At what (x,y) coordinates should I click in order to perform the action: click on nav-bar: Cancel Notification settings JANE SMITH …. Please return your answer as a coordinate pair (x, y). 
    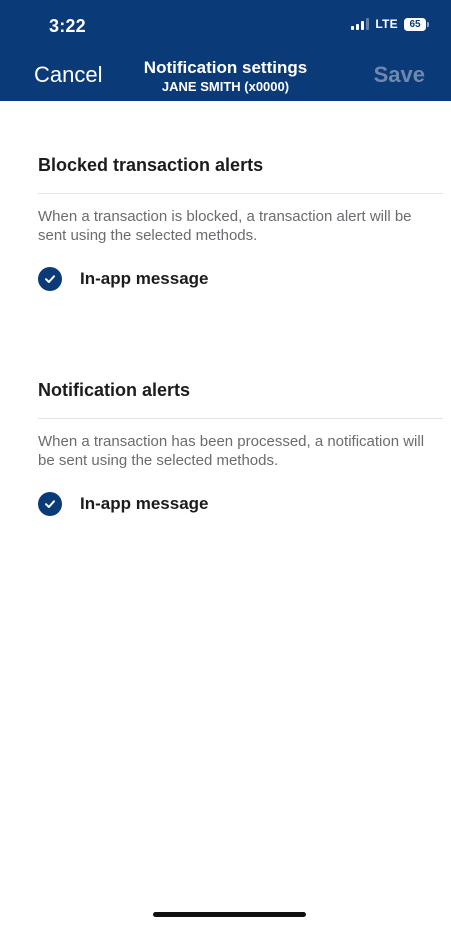
    Looking at the image, I should click on (225, 76).